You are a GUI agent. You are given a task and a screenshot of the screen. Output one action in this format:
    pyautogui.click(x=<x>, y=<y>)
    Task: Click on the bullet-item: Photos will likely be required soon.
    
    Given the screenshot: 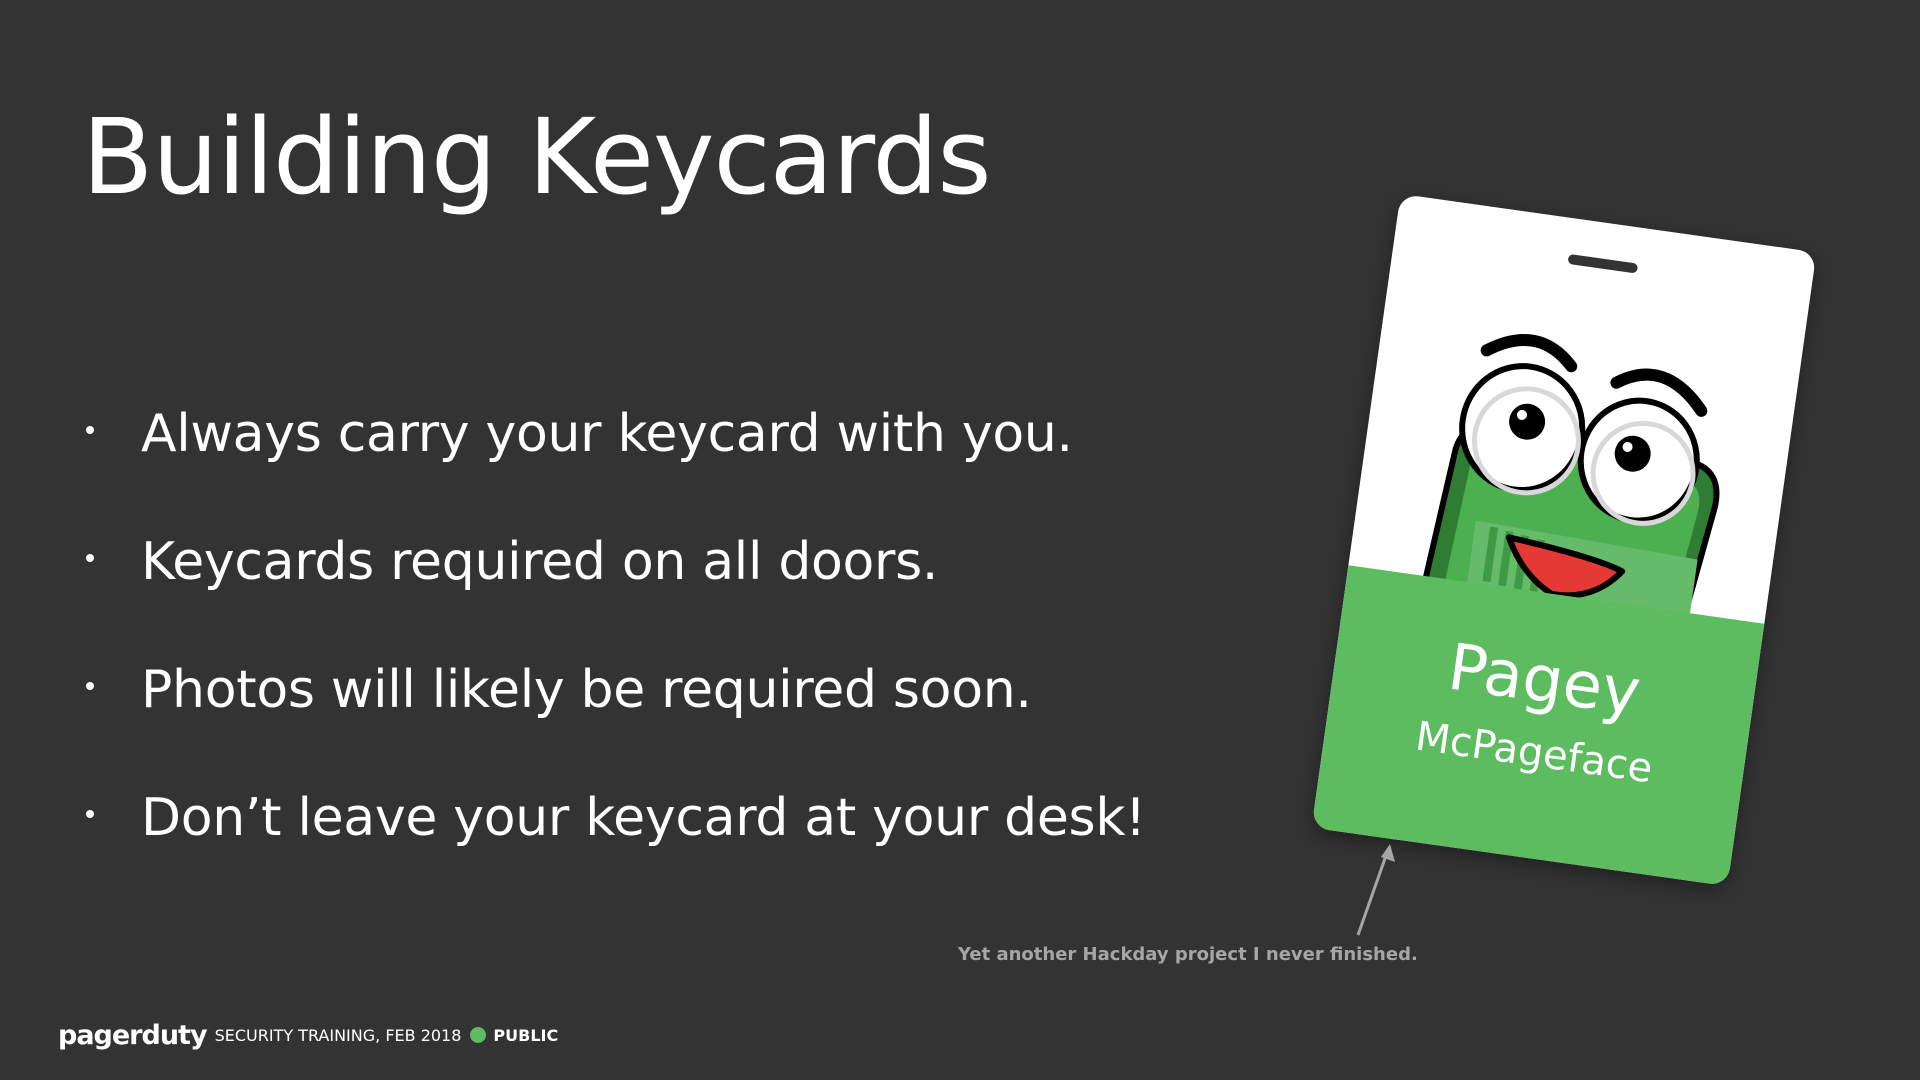 What is the action you would take?
    pyautogui.click(x=614, y=690)
    